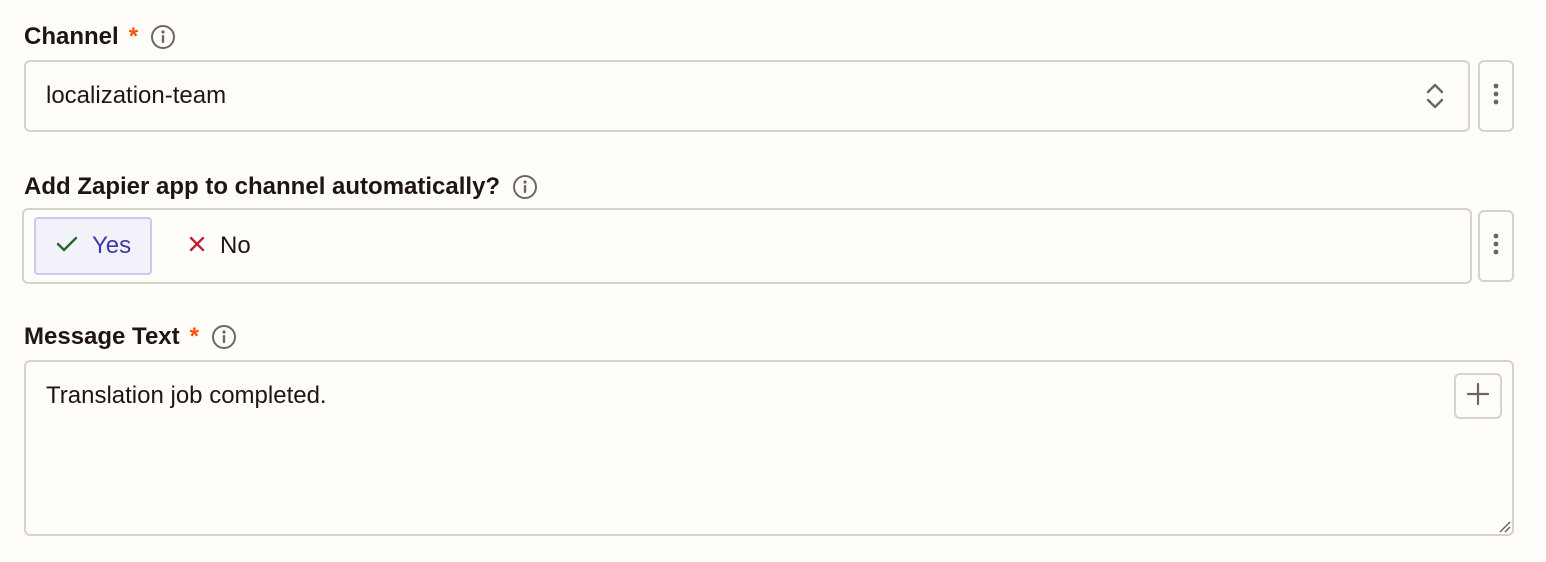 This screenshot has width=1546, height=562. Describe the element at coordinates (1435, 96) in the screenshot. I see `chevron-updown-icon` at that location.